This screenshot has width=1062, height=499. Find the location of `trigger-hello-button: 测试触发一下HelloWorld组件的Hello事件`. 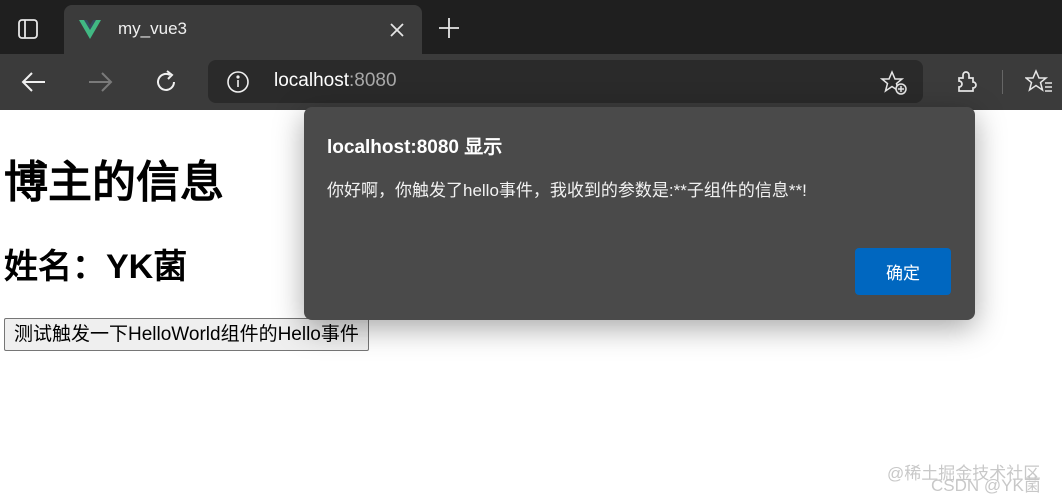

trigger-hello-button: 测试触发一下HelloWorld组件的Hello事件 is located at coordinates (186, 334).